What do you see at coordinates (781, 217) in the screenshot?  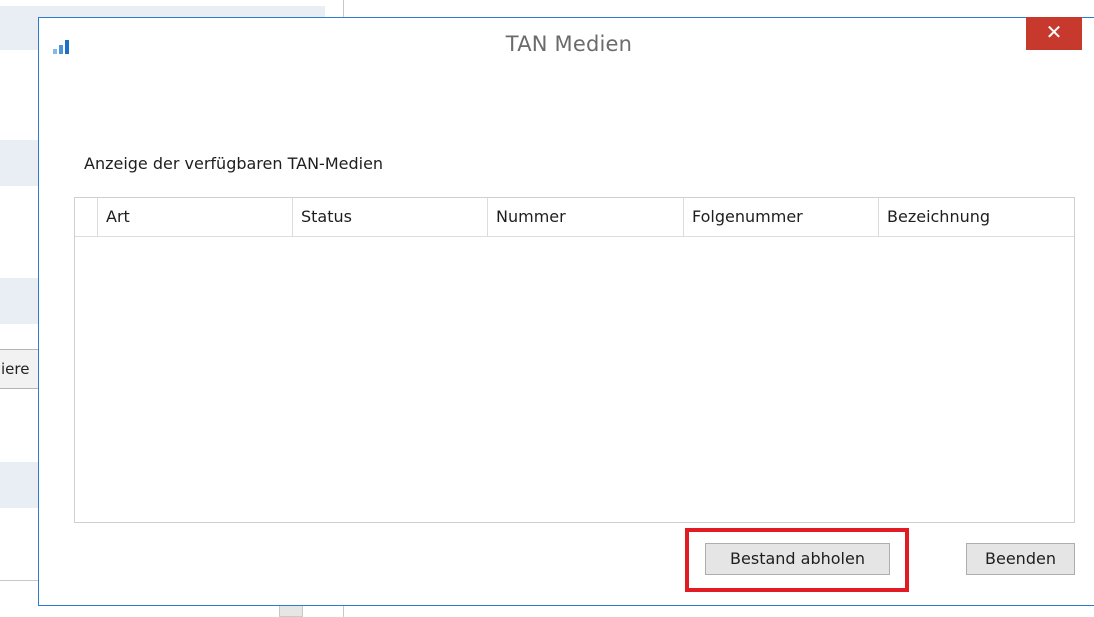 I see `column-header-folgenummer: Folgenummer` at bounding box center [781, 217].